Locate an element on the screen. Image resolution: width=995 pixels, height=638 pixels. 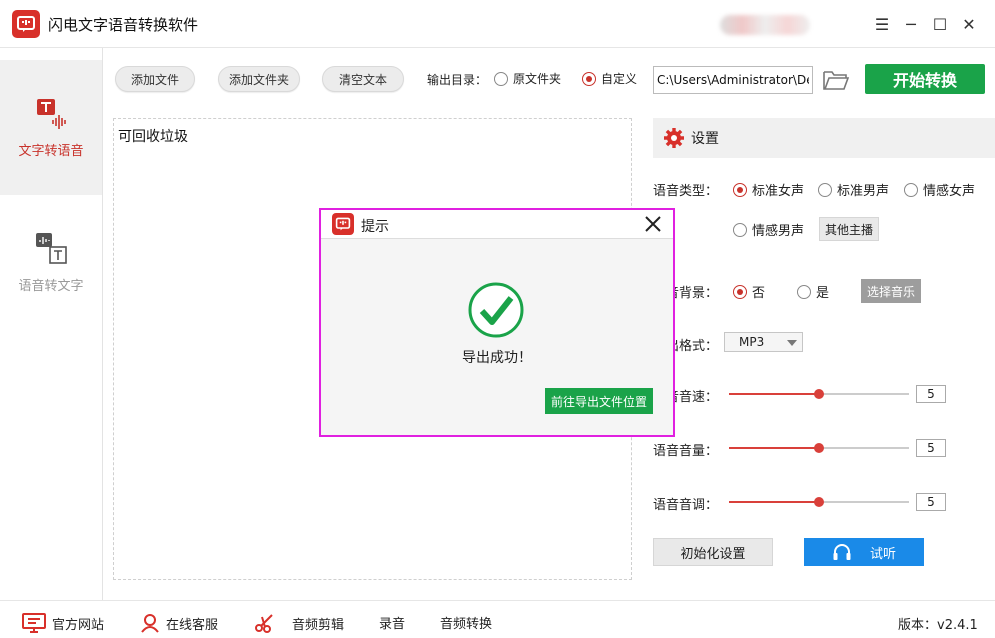
chevron-down-icon is located at coordinates (792, 343).